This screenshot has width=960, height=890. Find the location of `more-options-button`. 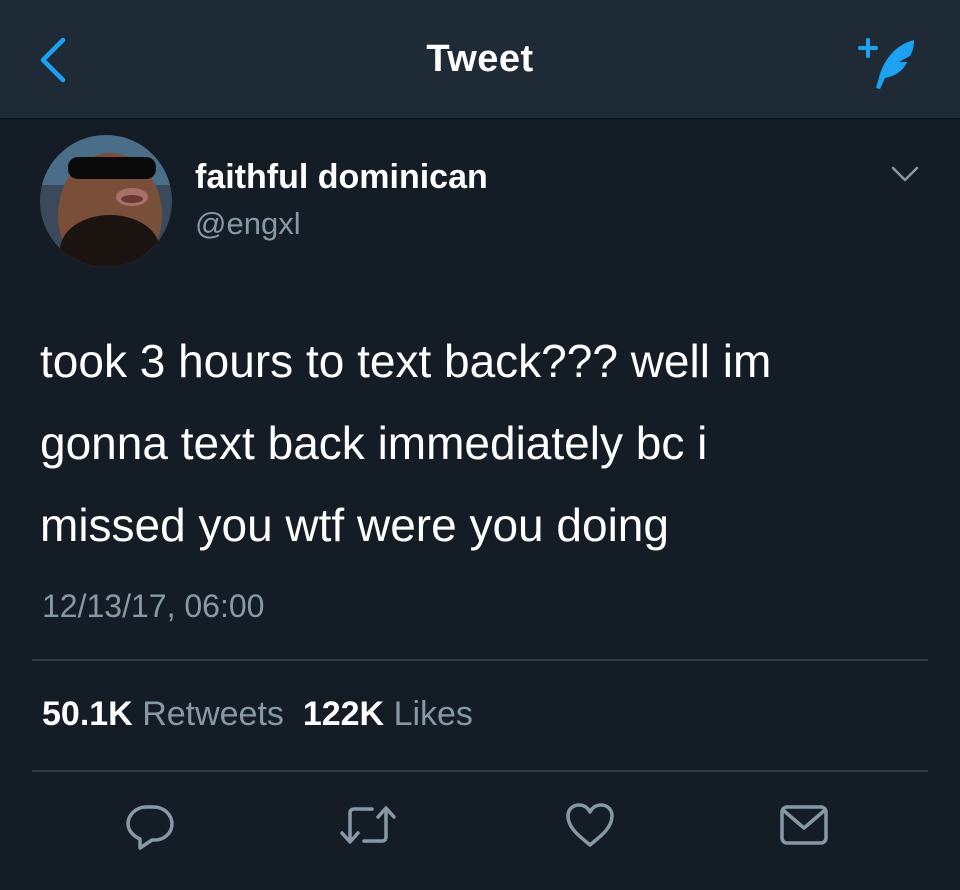

more-options-button is located at coordinates (905, 175).